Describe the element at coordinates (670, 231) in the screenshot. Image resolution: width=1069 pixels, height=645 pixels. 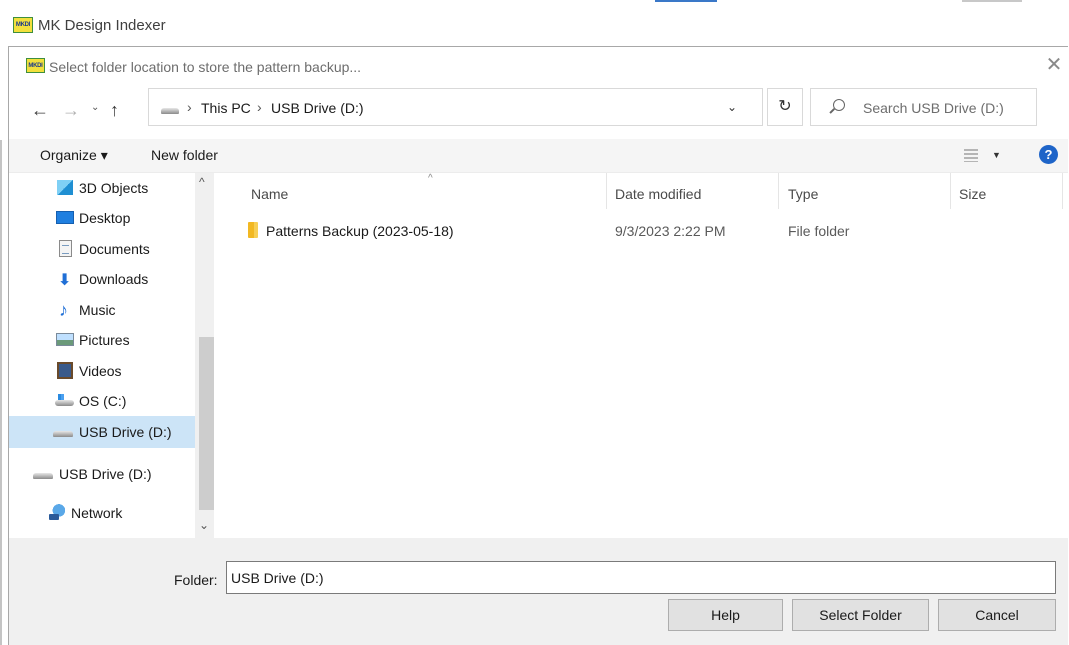
I see `file-date-modified: 9/3/2023 2:22 PM` at that location.